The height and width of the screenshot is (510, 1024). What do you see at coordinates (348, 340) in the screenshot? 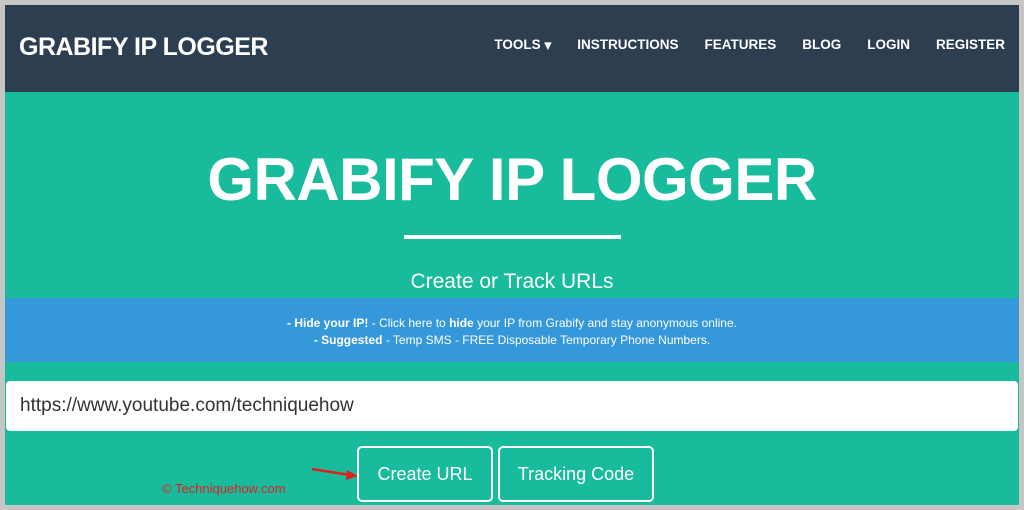
I see `suggested-bold: - Suggested` at bounding box center [348, 340].